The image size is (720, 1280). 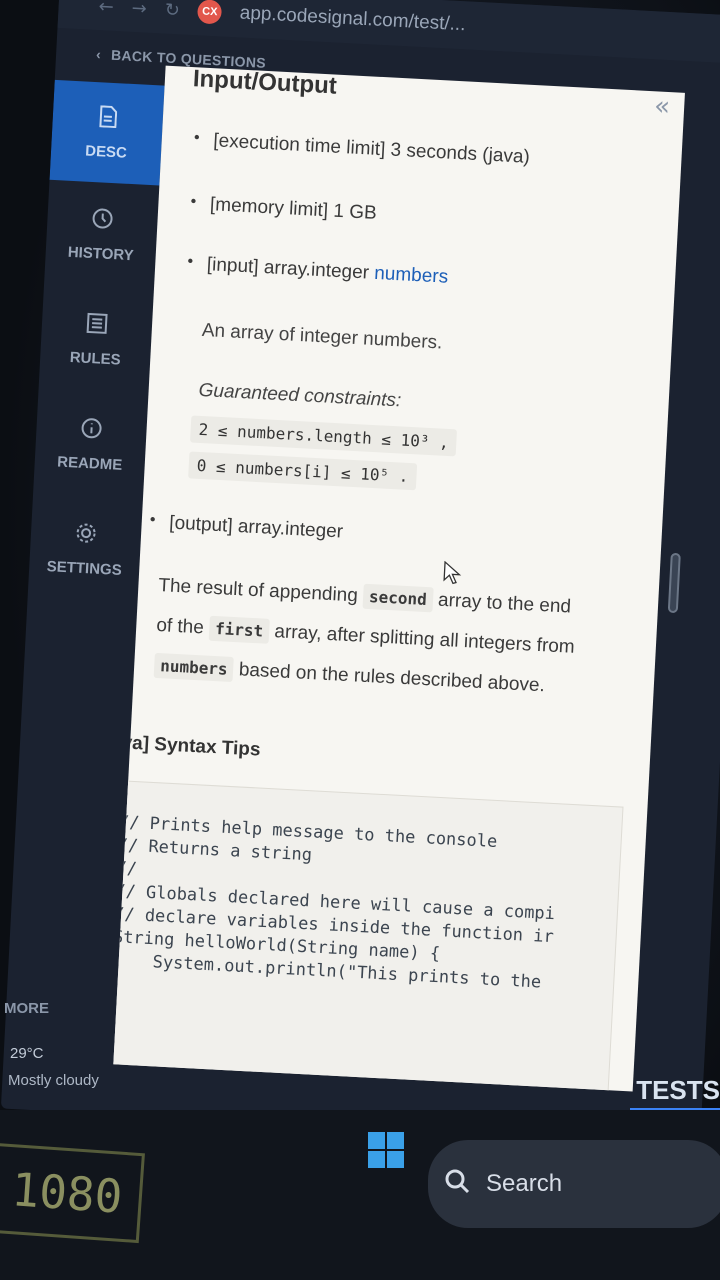 What do you see at coordinates (85, 549) in the screenshot?
I see `sidebar-item-settings: SETTINGS` at bounding box center [85, 549].